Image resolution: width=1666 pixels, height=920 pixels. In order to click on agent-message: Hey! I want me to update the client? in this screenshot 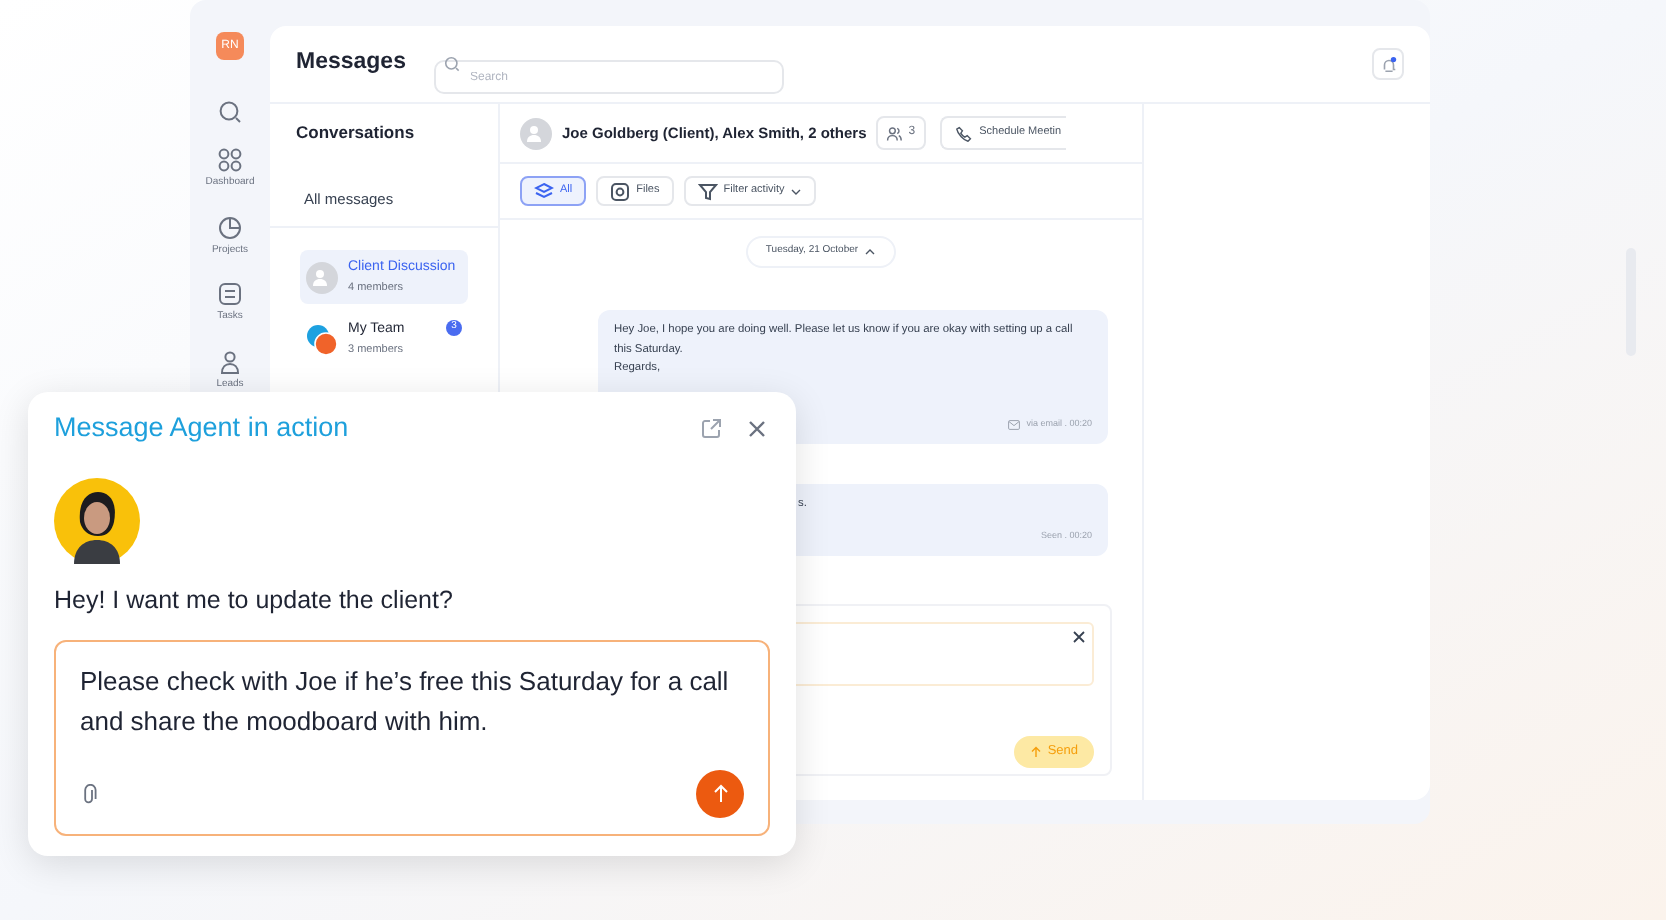, I will do `click(254, 601)`.